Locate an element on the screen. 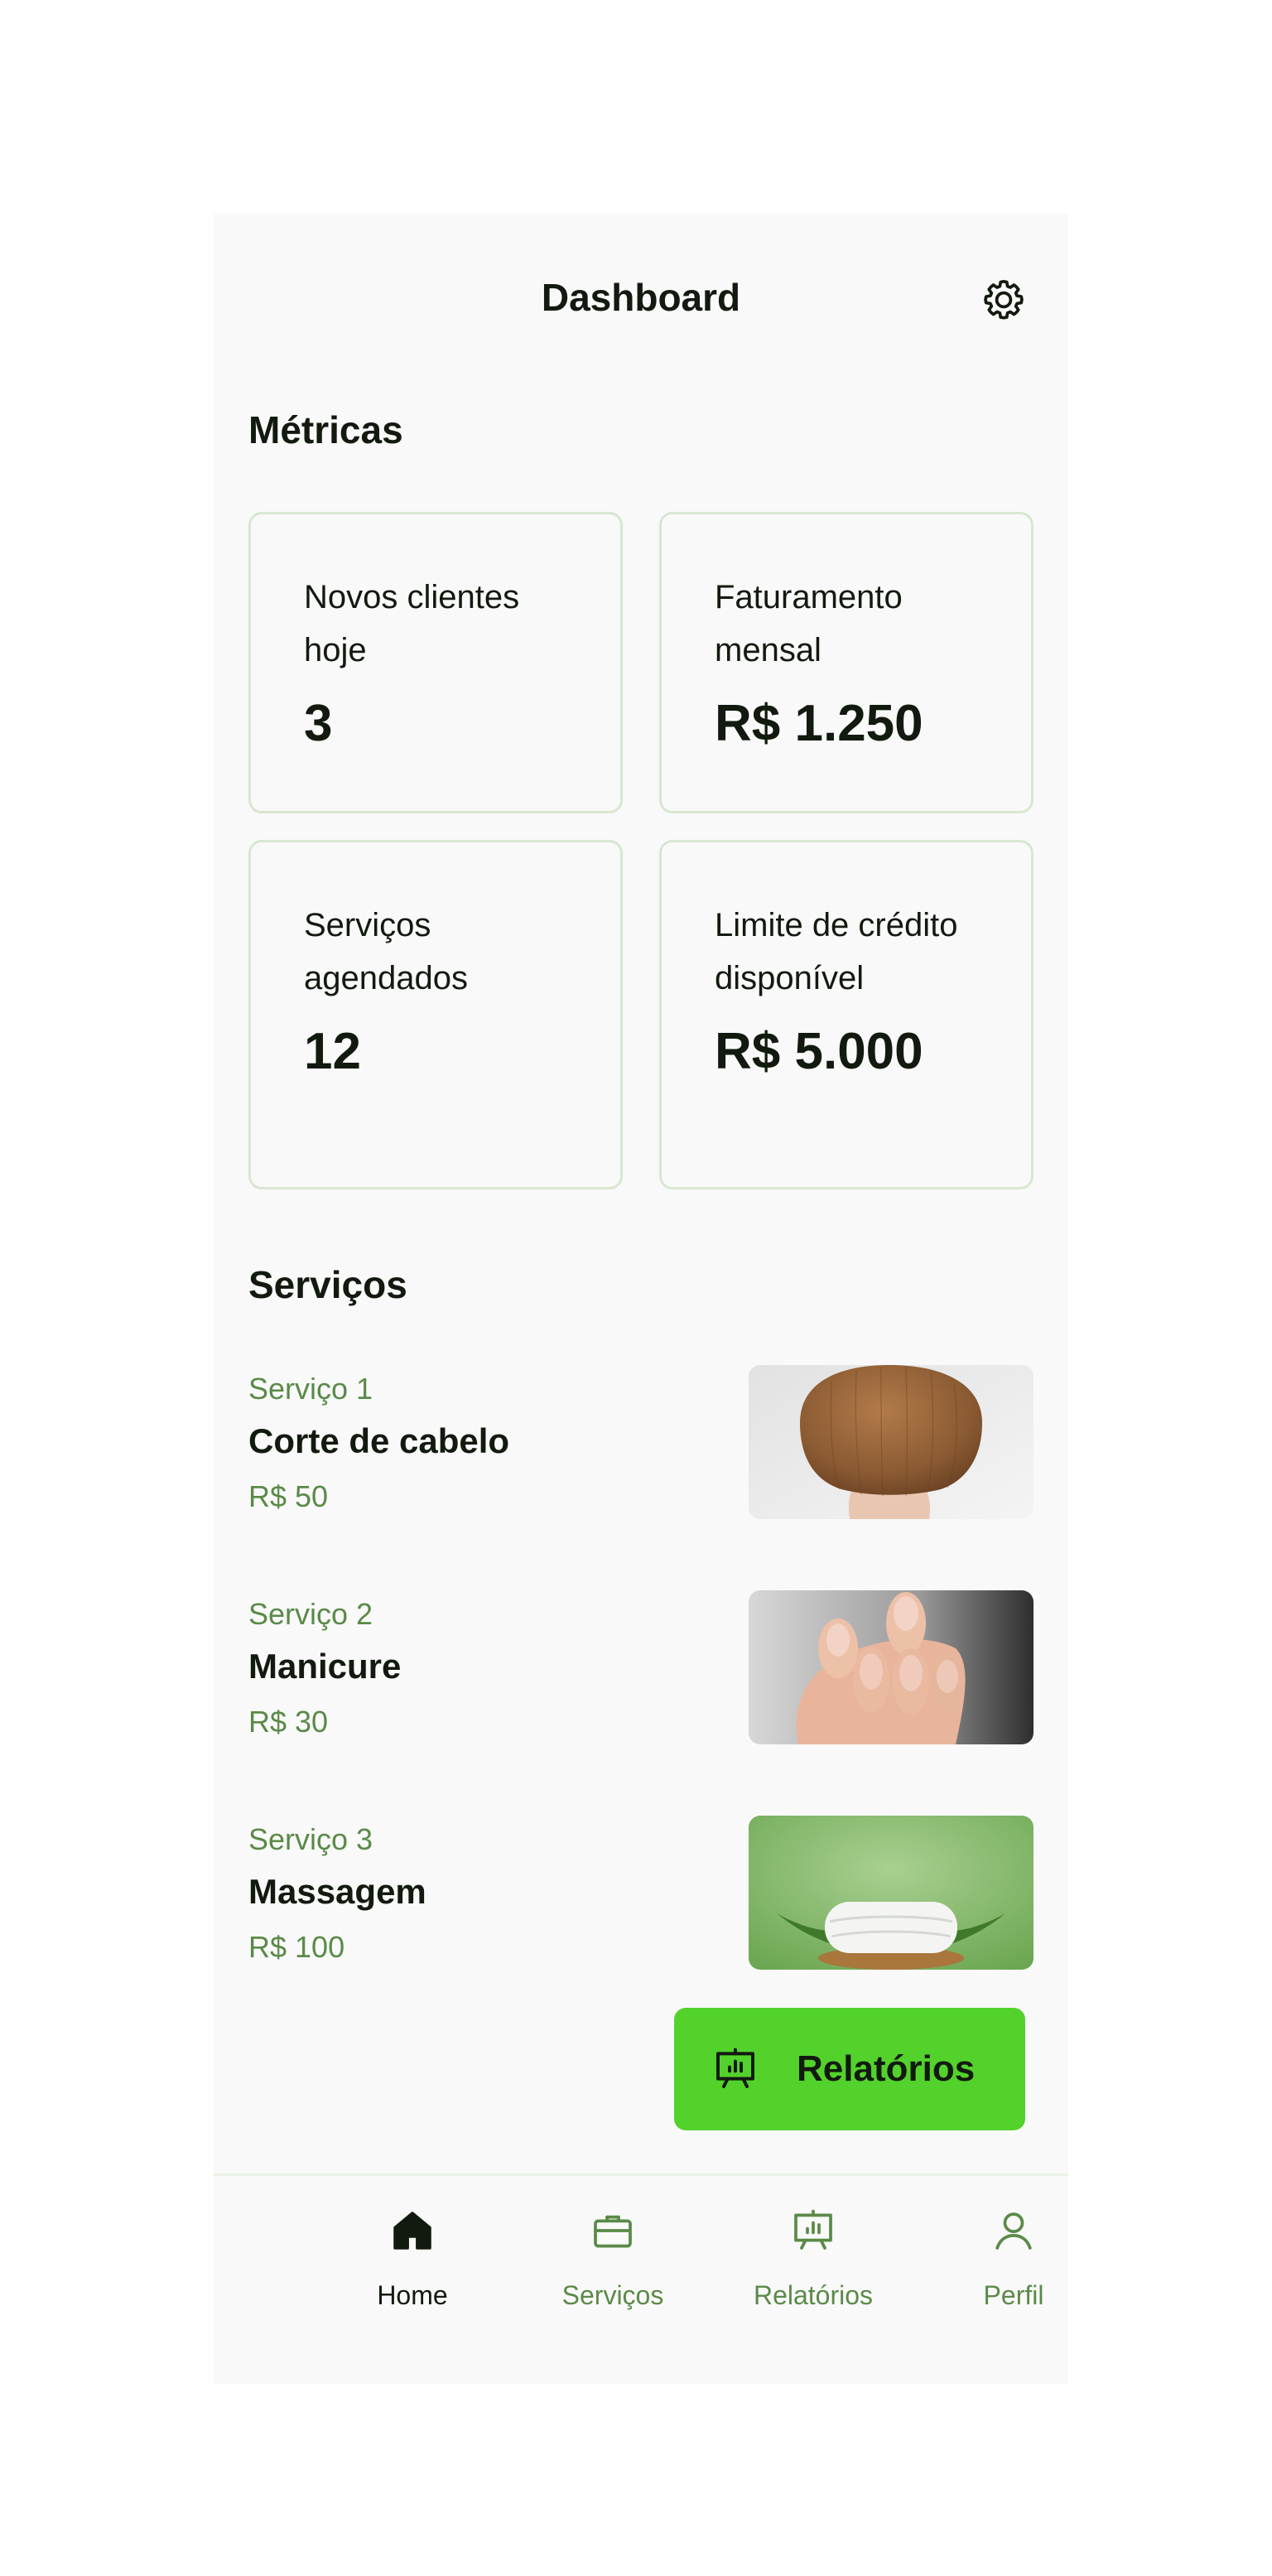 The height and width of the screenshot is (2576, 1272). haircut-image is located at coordinates (891, 1442).